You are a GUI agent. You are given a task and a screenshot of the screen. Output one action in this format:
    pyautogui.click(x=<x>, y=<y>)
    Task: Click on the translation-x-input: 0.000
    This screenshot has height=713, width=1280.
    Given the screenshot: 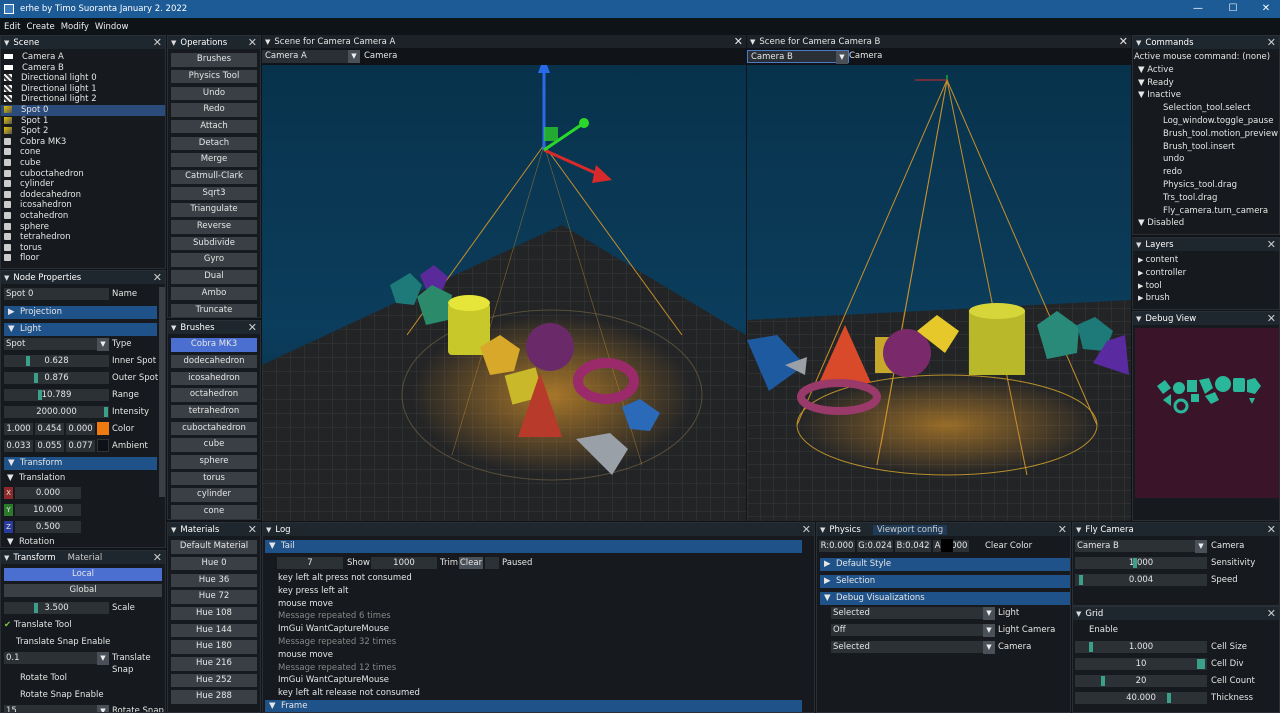 What is the action you would take?
    pyautogui.click(x=48, y=493)
    